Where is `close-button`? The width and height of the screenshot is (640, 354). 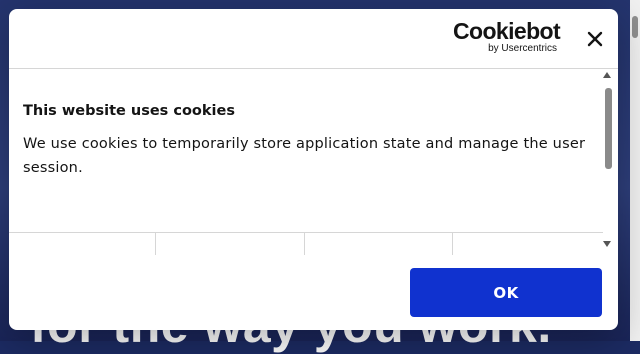
close-button is located at coordinates (595, 39).